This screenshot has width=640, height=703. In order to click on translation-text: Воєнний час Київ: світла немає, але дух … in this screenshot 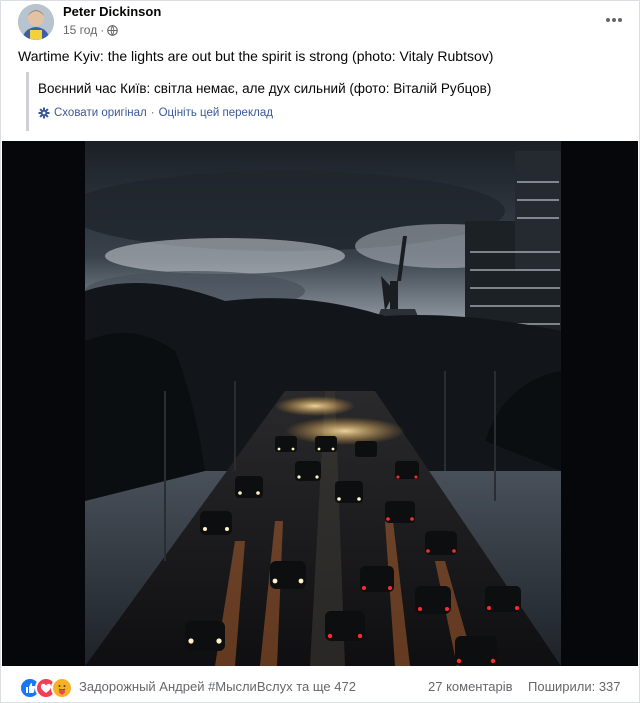, I will do `click(265, 88)`.